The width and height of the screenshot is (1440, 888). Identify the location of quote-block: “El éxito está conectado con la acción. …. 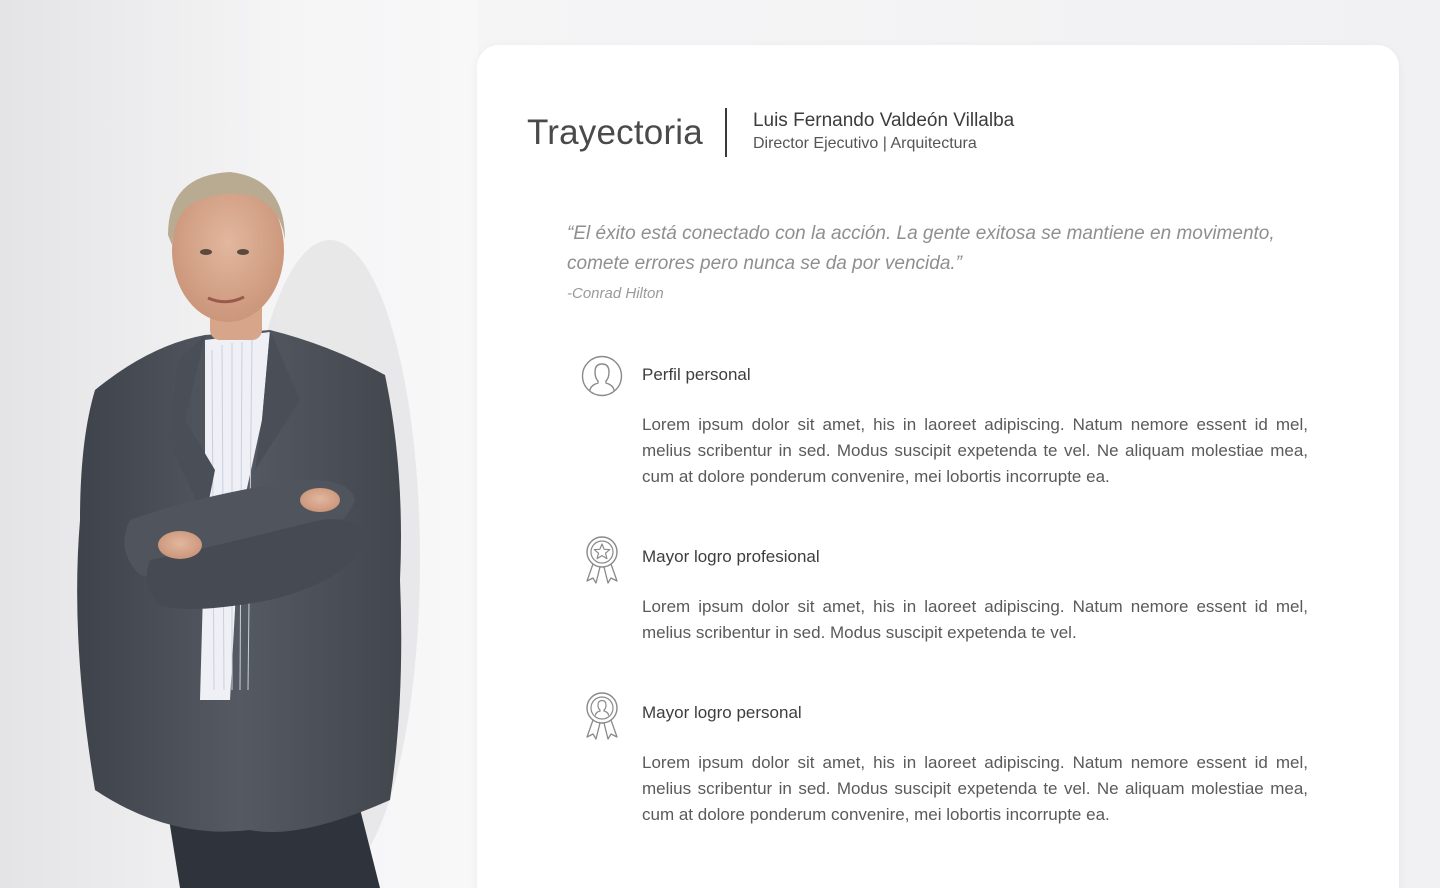
(939, 260).